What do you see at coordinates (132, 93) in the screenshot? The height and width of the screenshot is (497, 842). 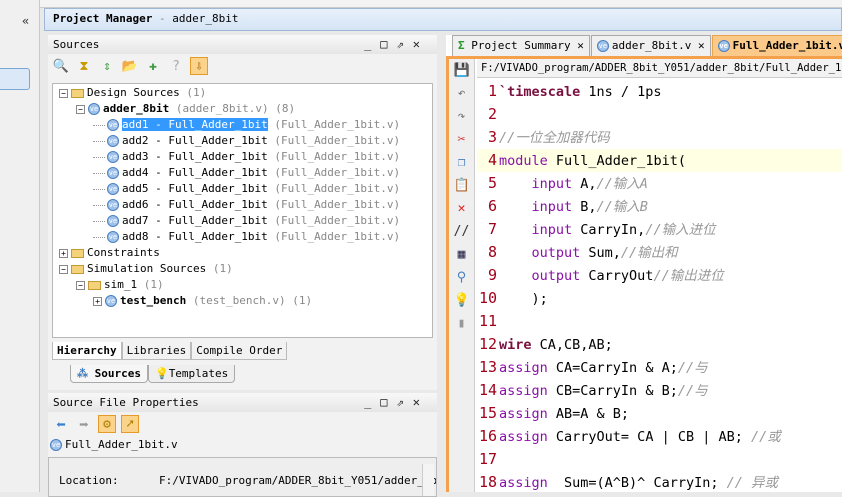 I see `tree-item: − Design Sources (1)` at bounding box center [132, 93].